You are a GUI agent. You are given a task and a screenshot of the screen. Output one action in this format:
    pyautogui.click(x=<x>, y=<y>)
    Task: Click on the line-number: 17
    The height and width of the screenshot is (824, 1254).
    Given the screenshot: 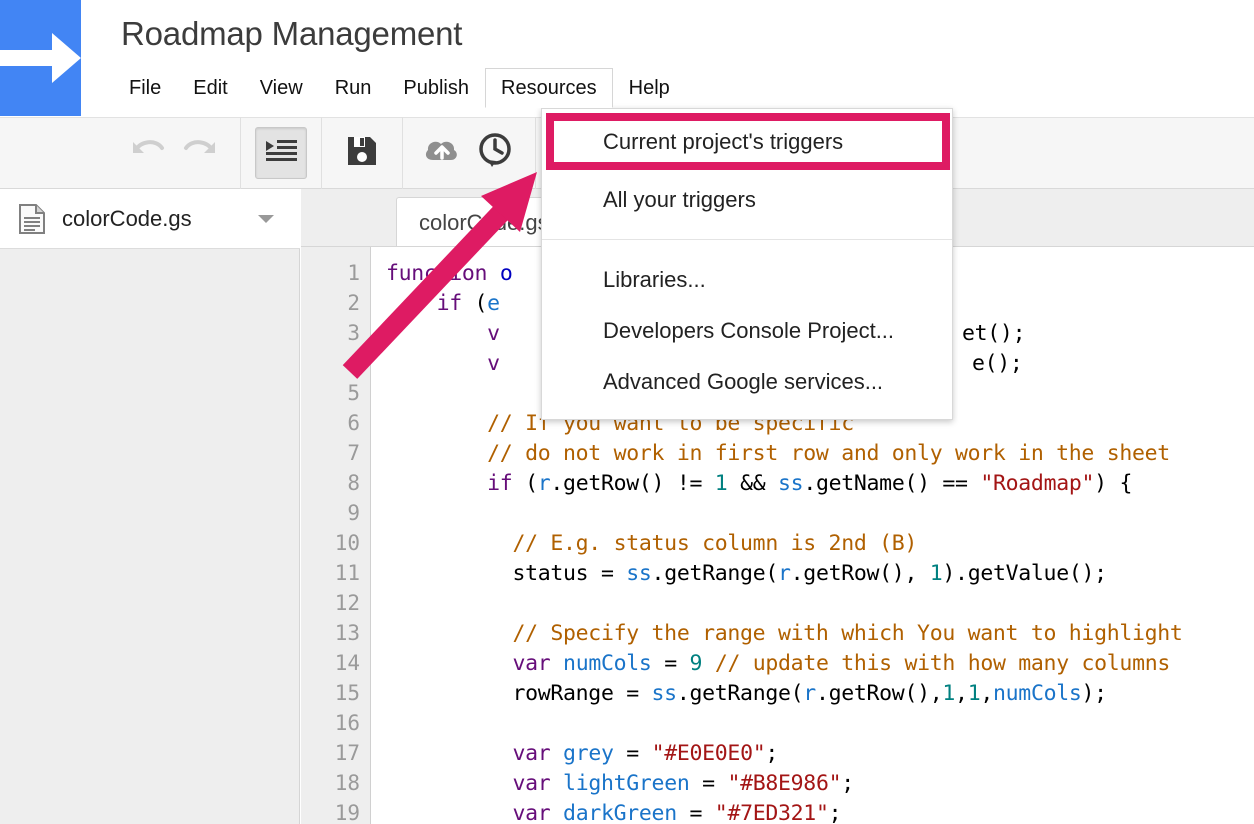 What is the action you would take?
    pyautogui.click(x=347, y=753)
    